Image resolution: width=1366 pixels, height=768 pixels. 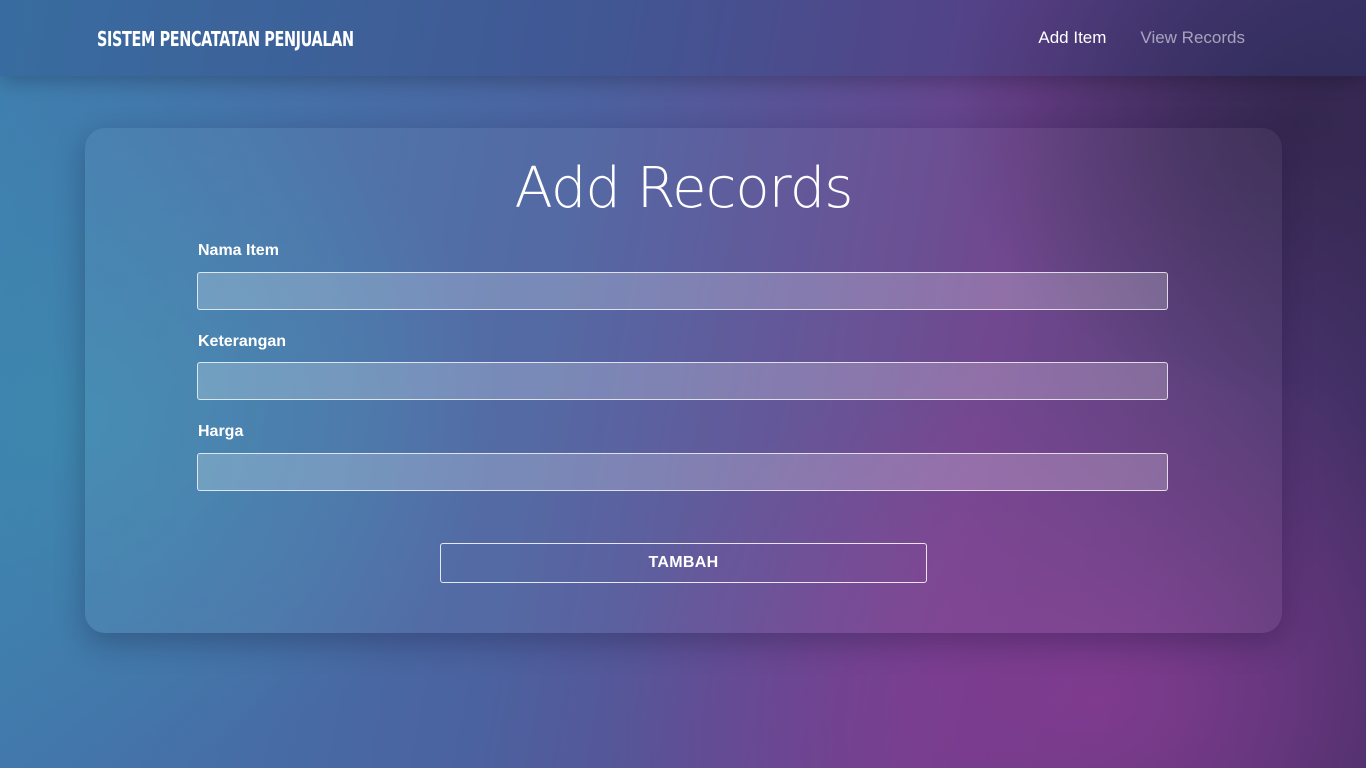 I want to click on tambah-button: TAMBAH, so click(x=683, y=563).